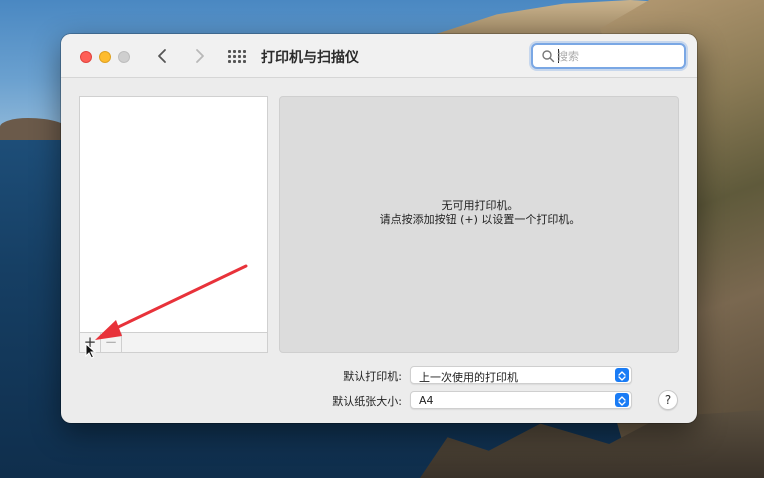 The width and height of the screenshot is (764, 478). I want to click on printer-list, so click(173, 224).